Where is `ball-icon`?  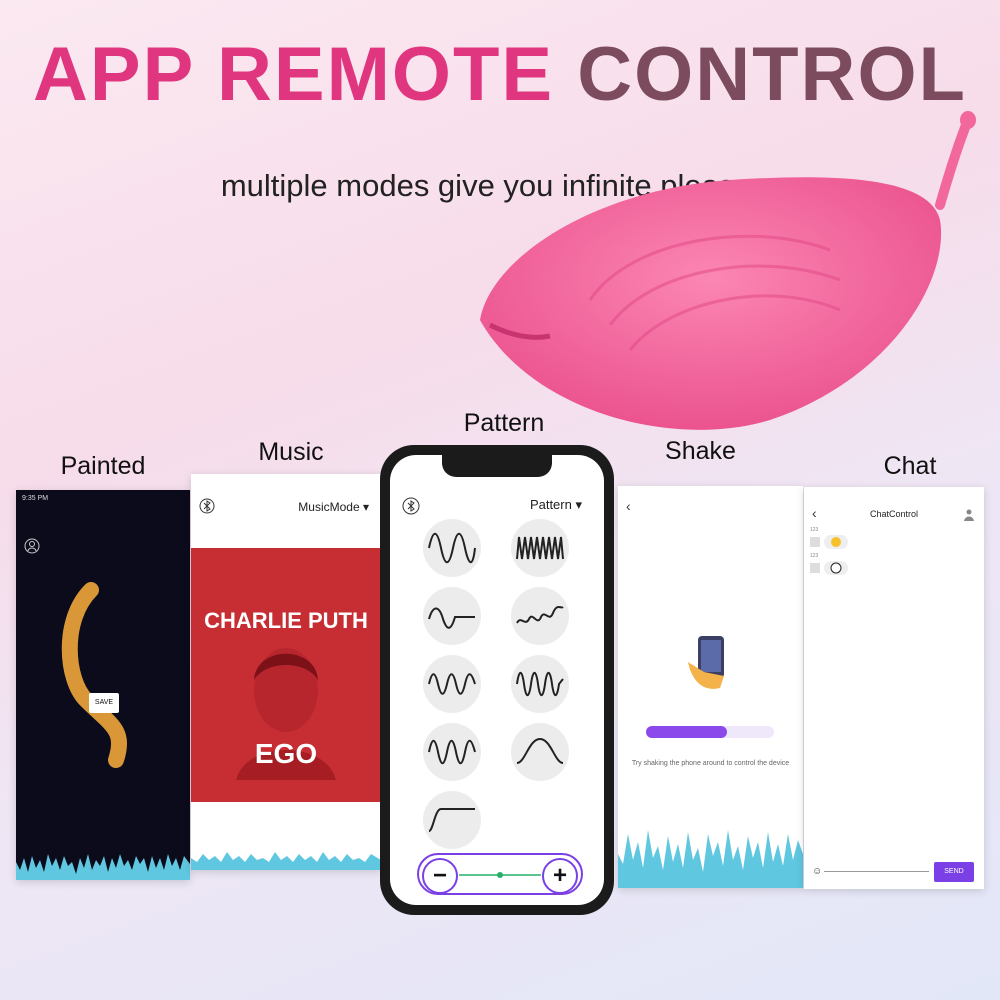
ball-icon is located at coordinates (829, 568).